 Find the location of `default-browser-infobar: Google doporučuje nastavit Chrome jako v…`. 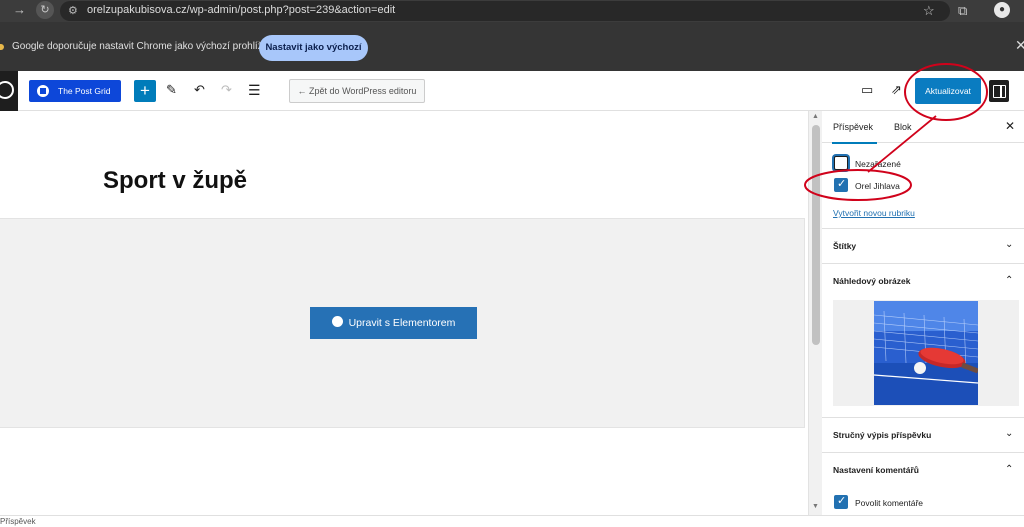

default-browser-infobar: Google doporučuje nastavit Chrome jako v… is located at coordinates (512, 46).